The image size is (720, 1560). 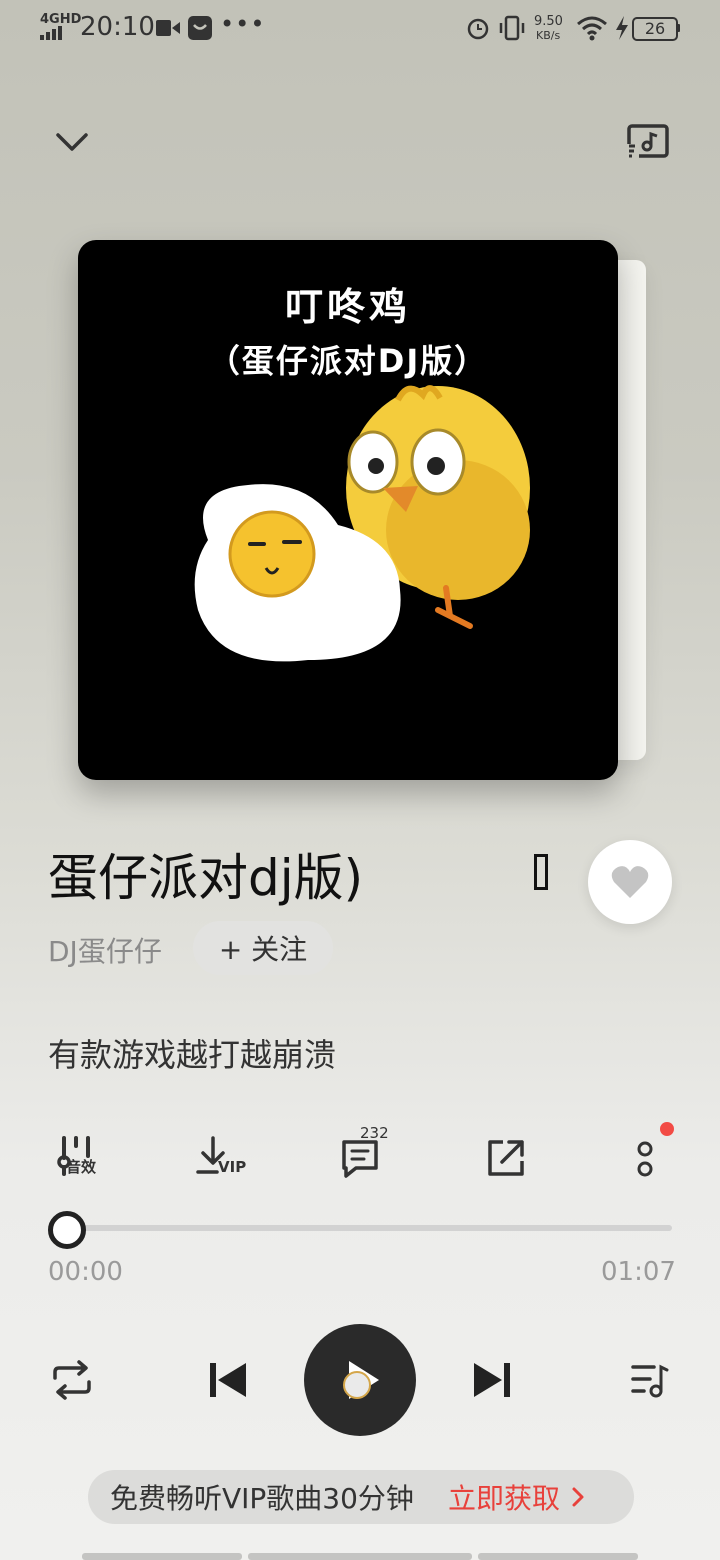 What do you see at coordinates (105, 950) in the screenshot?
I see `artist-name: DJ蛋仔仔` at bounding box center [105, 950].